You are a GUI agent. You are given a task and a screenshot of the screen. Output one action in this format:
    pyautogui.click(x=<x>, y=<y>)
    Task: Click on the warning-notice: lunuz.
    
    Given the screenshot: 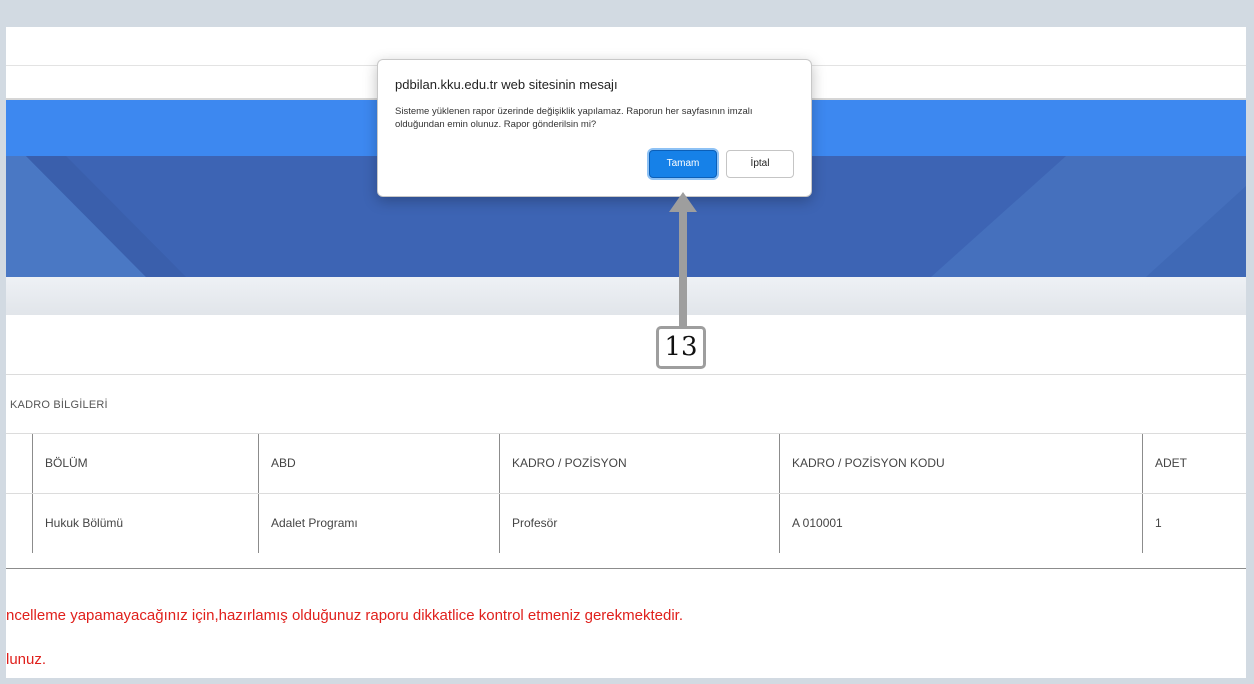 What is the action you would take?
    pyautogui.click(x=26, y=659)
    